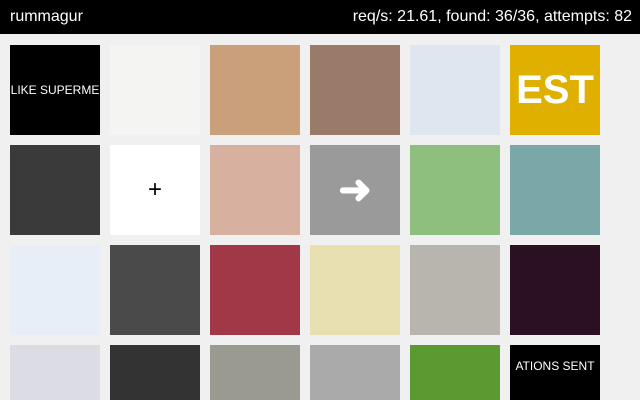 The width and height of the screenshot is (640, 400). Describe the element at coordinates (555, 366) in the screenshot. I see `thumbnail-text: ATIONS SENT` at that location.